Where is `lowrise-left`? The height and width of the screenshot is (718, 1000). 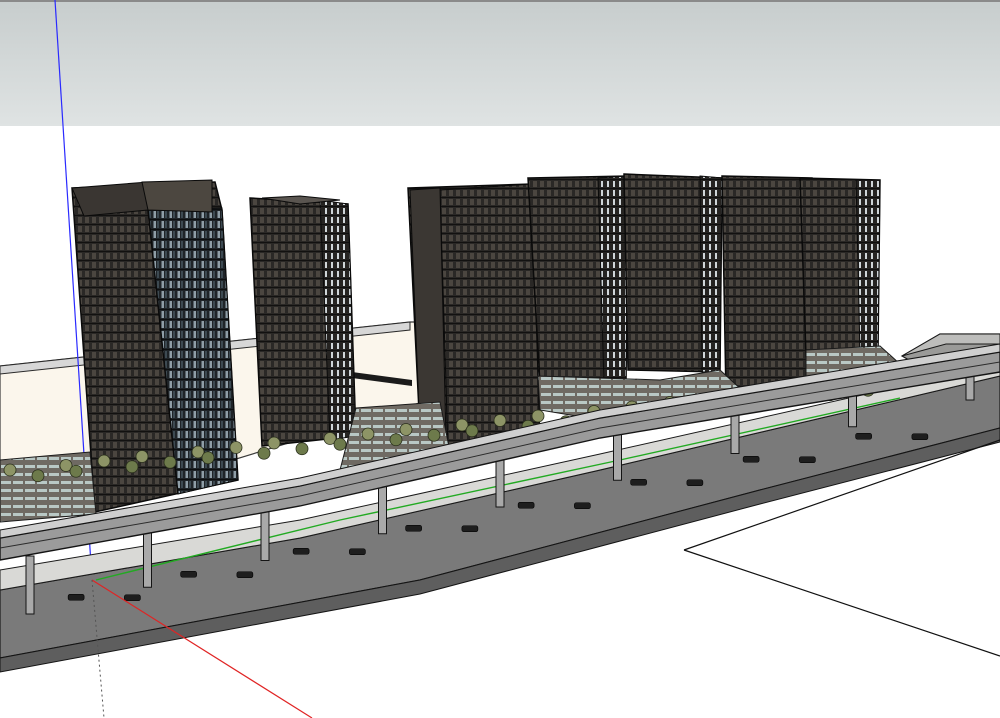
lowrise-left is located at coordinates (48, 487).